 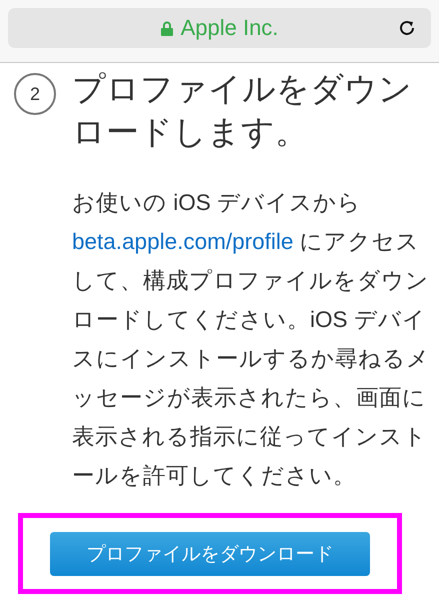 What do you see at coordinates (35, 94) in the screenshot?
I see `step-number: 2` at bounding box center [35, 94].